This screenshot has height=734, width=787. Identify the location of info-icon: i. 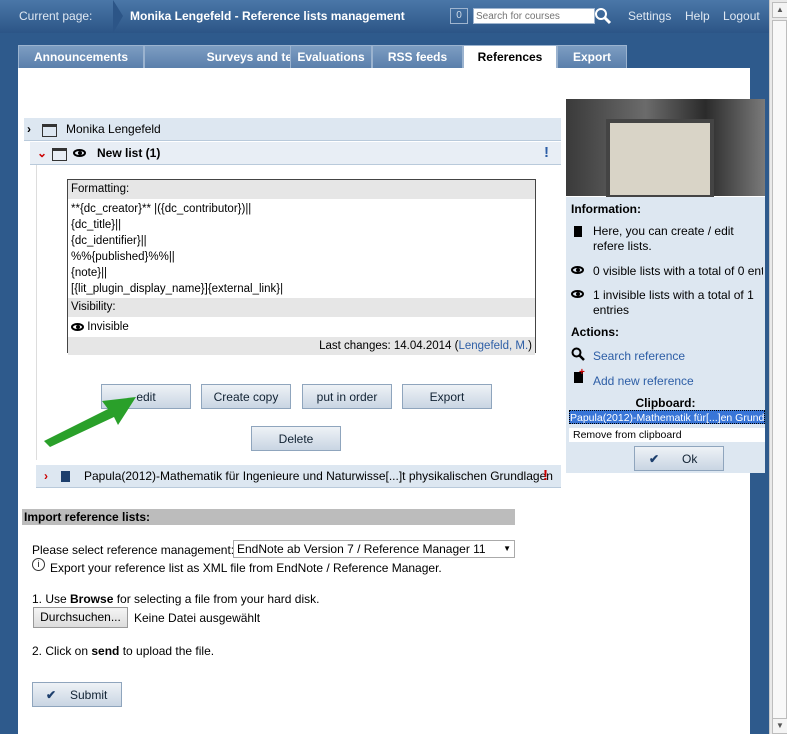
(38, 564).